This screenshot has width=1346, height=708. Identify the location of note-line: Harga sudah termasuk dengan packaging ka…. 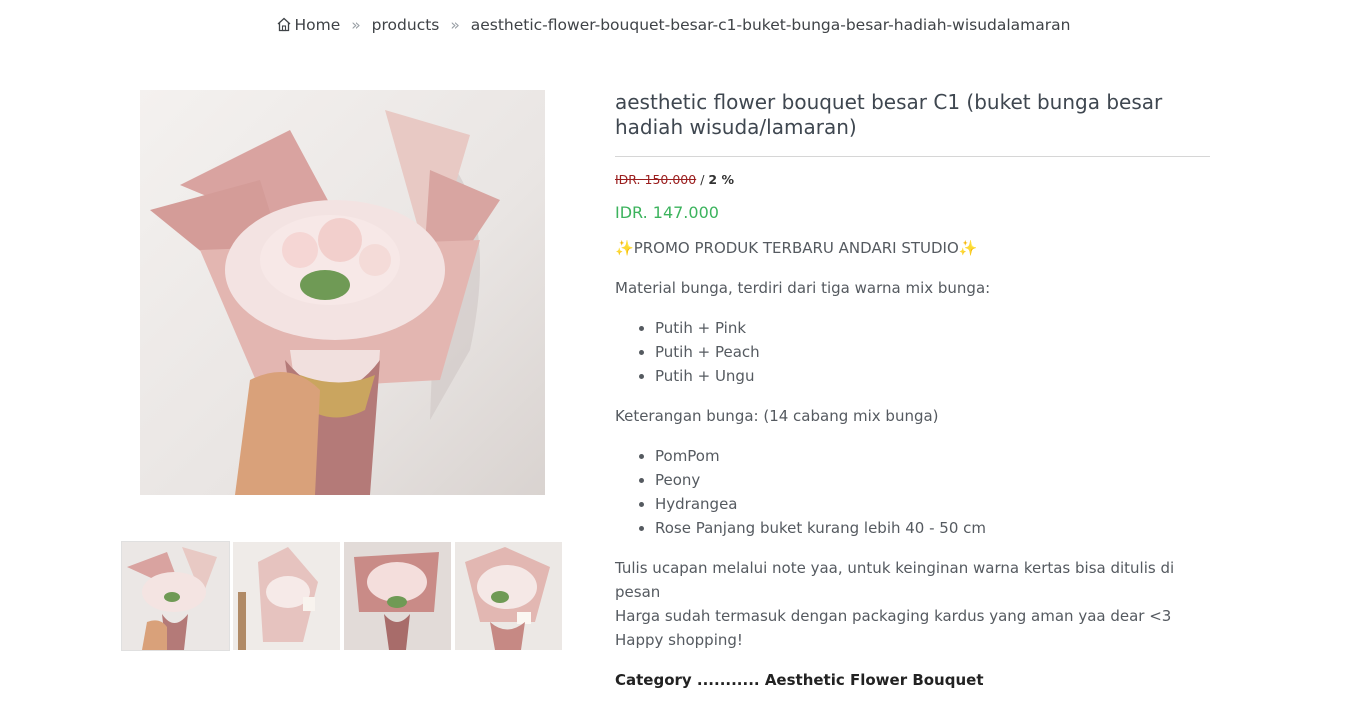
(893, 616).